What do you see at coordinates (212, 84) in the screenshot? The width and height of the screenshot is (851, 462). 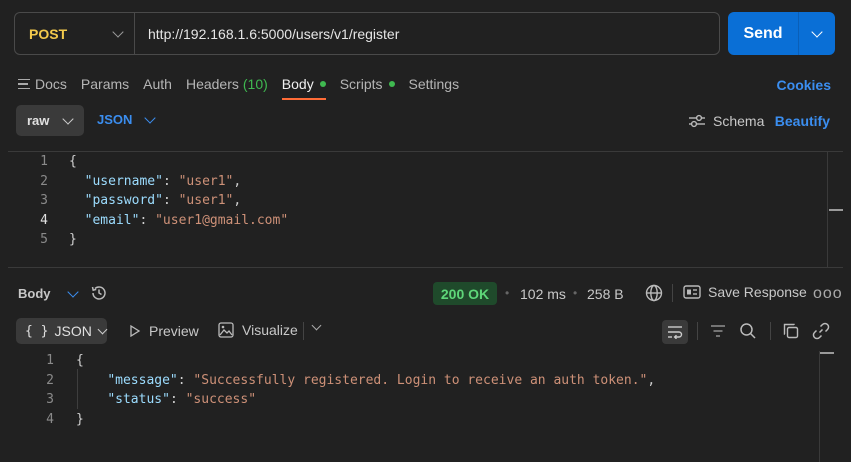 I see `tab-label: Headers` at bounding box center [212, 84].